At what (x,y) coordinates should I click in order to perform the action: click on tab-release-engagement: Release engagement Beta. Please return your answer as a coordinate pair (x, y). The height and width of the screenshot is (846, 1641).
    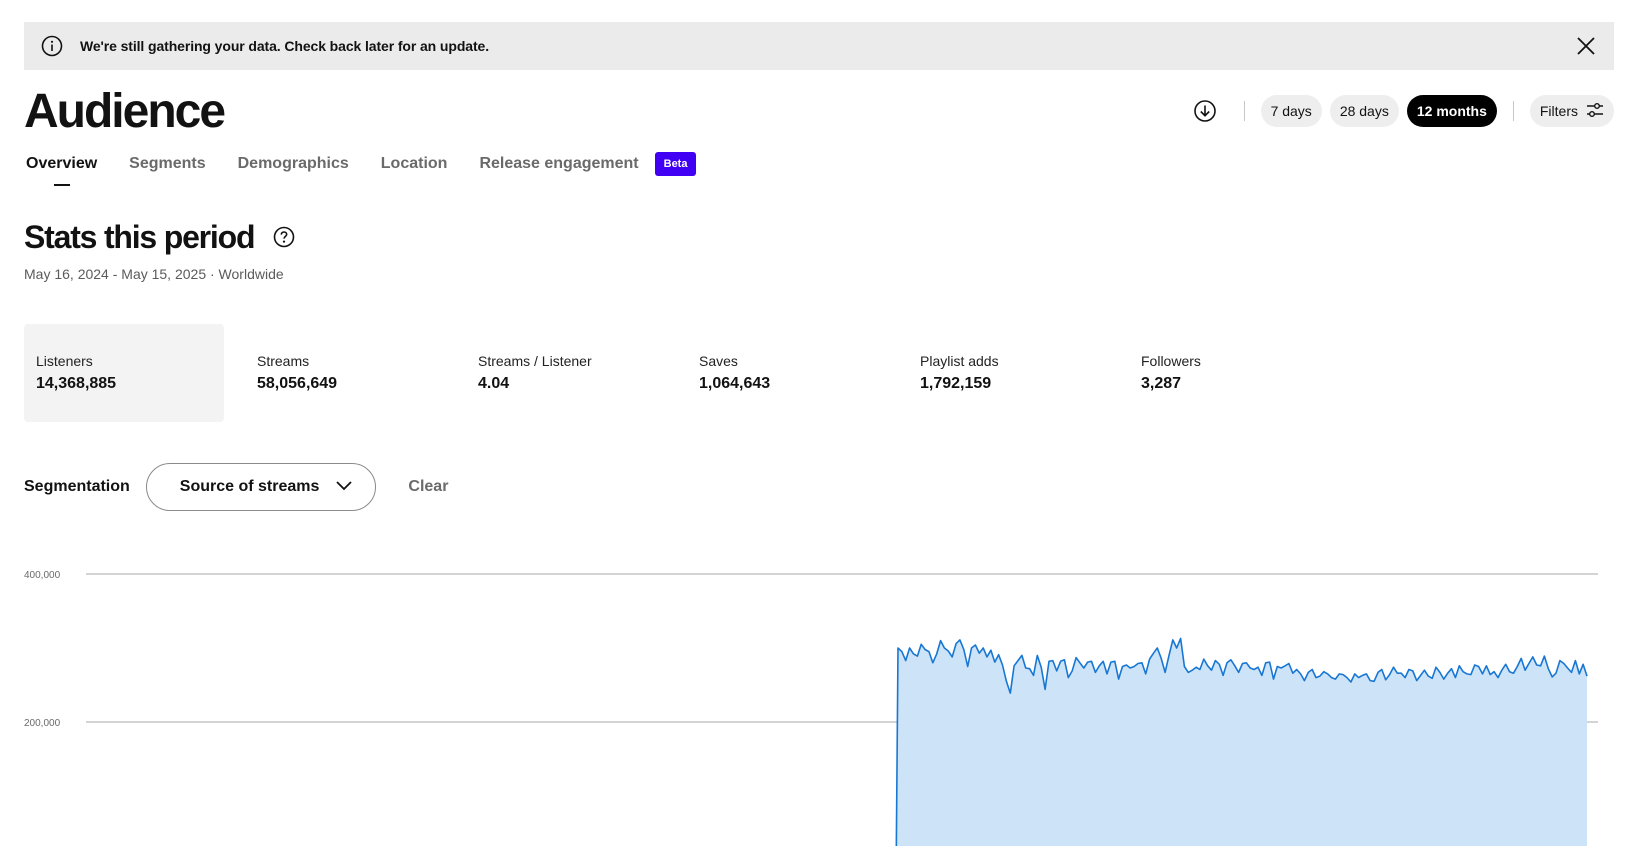
    Looking at the image, I should click on (588, 164).